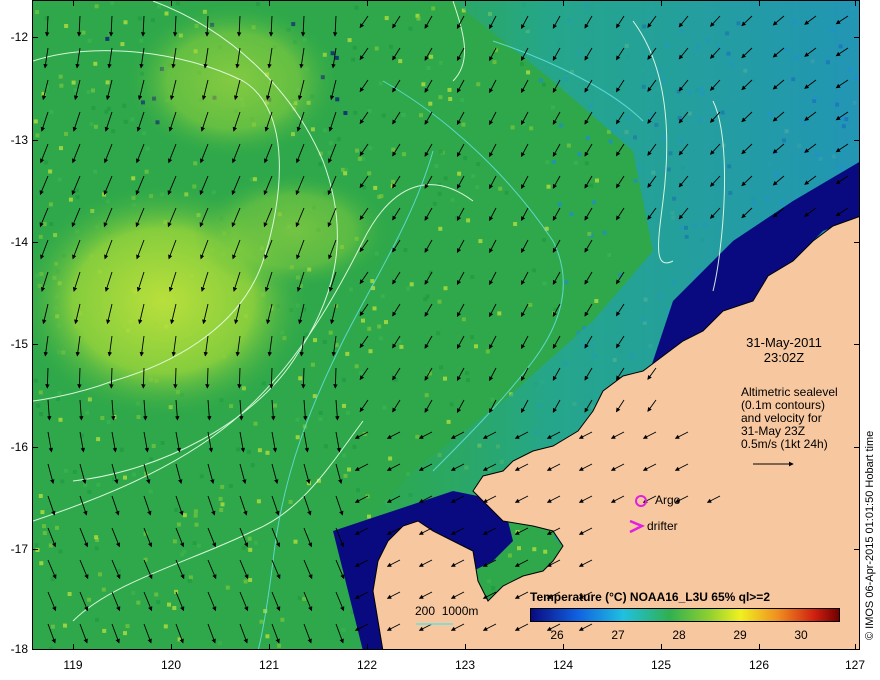 This screenshot has width=880, height=680. What do you see at coordinates (233, 81) in the screenshot?
I see `warm-eddy-north` at bounding box center [233, 81].